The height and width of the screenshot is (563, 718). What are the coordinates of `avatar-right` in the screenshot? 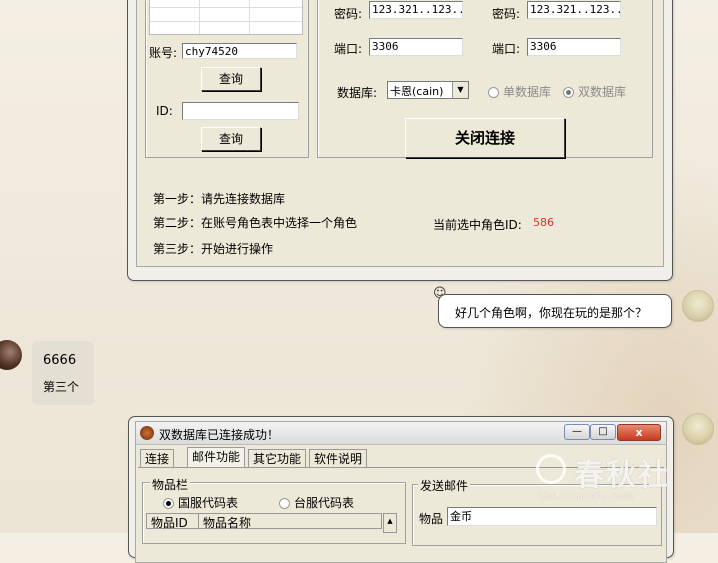 It's located at (698, 306).